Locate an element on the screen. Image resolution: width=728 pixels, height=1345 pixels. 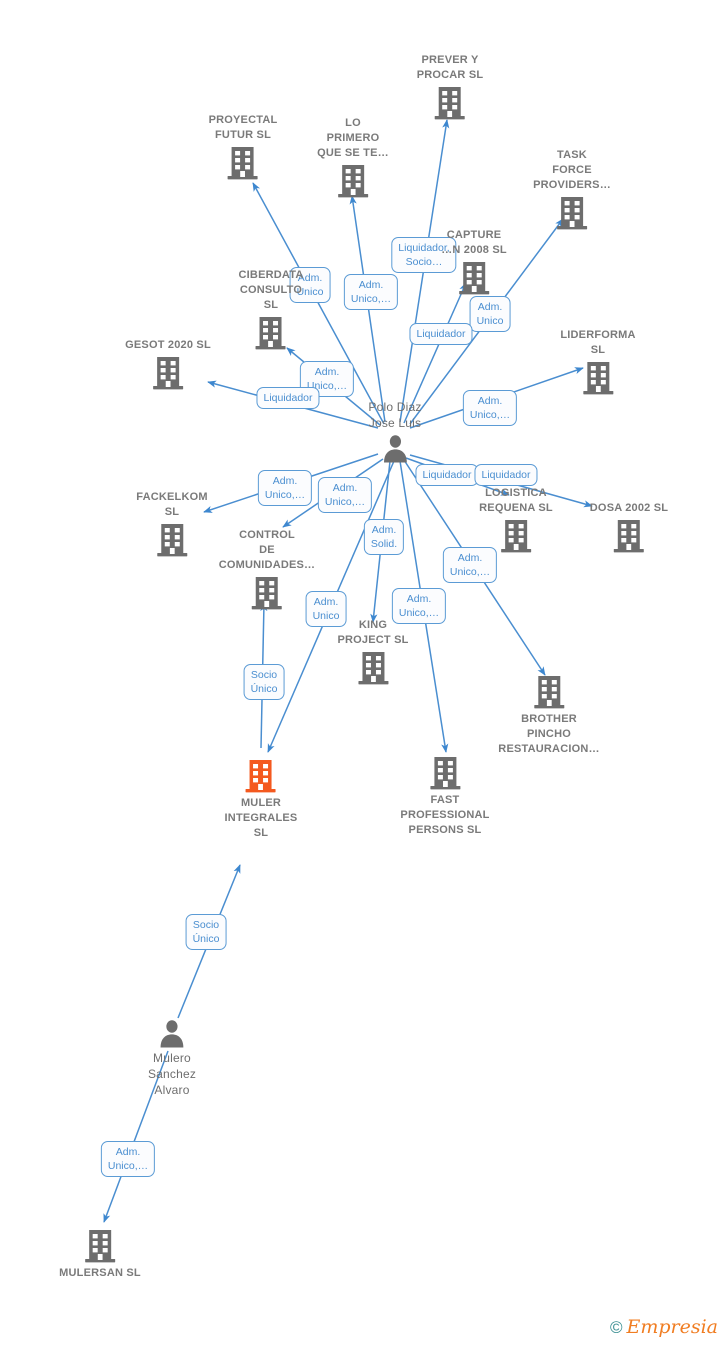
company-node-liderforma: LIDERFORMA SL is located at coordinates (597, 362).